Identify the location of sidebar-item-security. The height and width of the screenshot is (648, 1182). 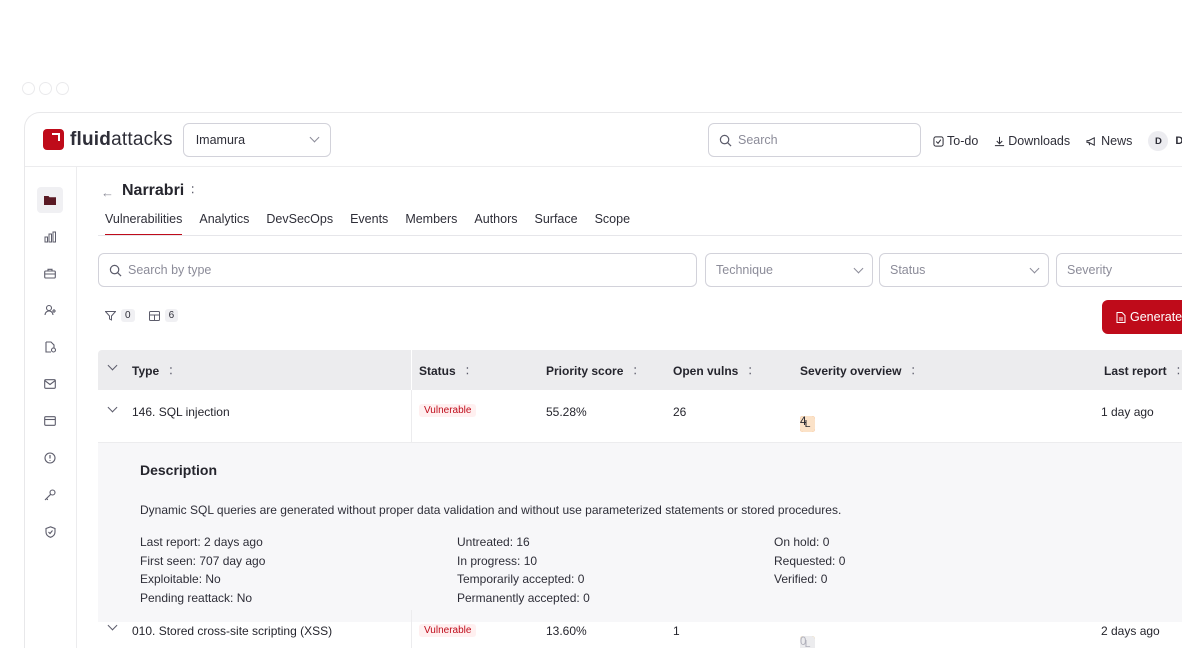
(50, 532).